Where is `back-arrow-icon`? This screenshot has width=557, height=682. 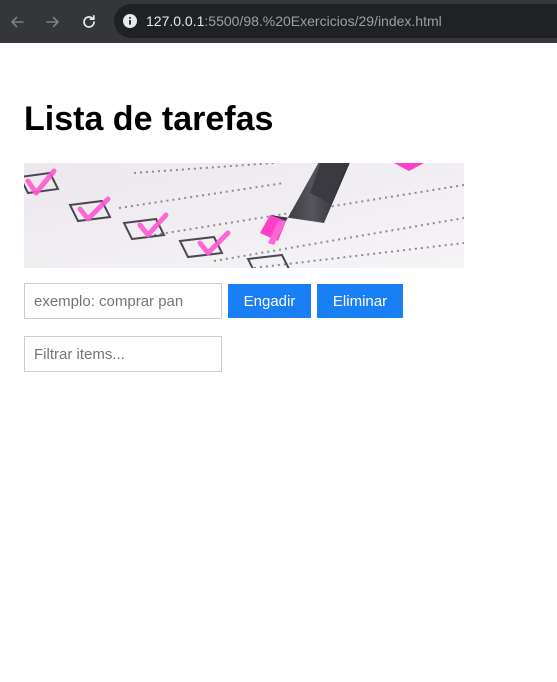
back-arrow-icon is located at coordinates (17, 21).